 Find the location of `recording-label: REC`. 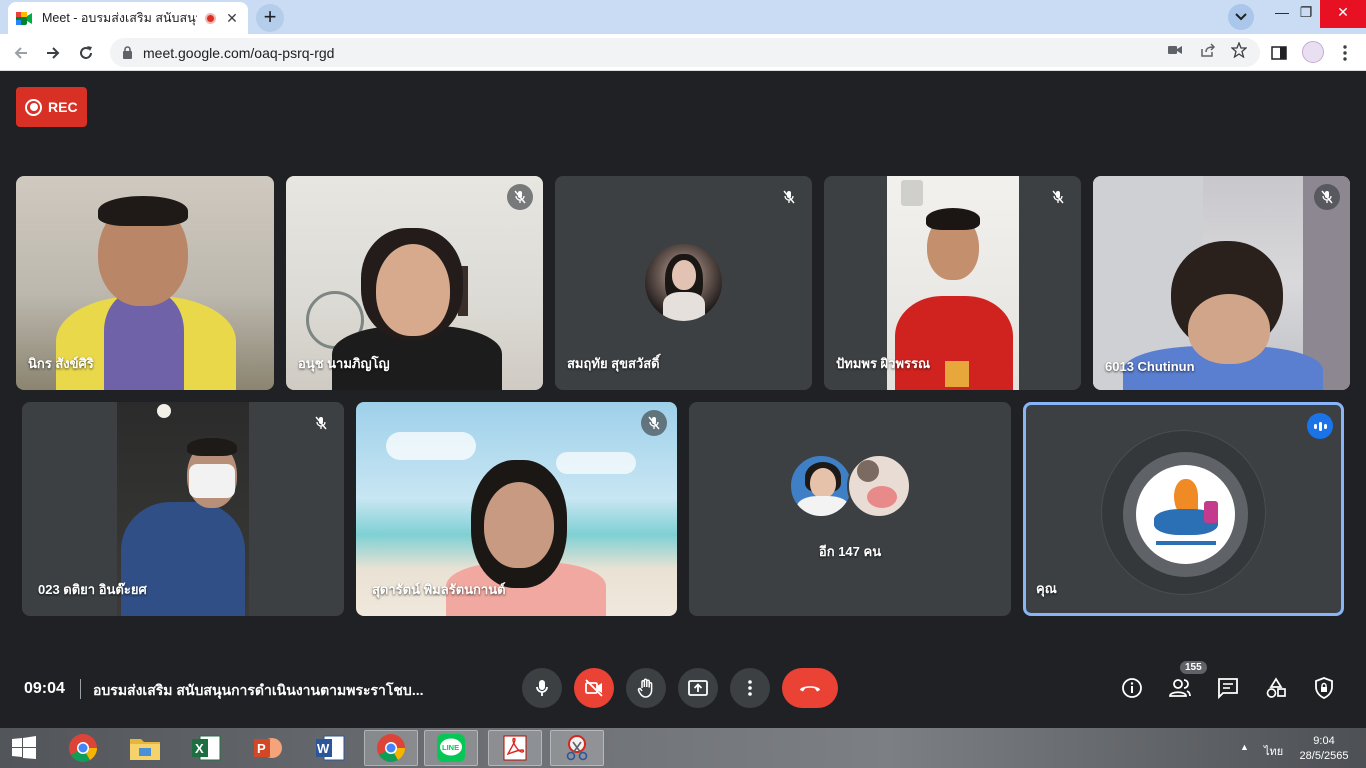

recording-label: REC is located at coordinates (63, 107).